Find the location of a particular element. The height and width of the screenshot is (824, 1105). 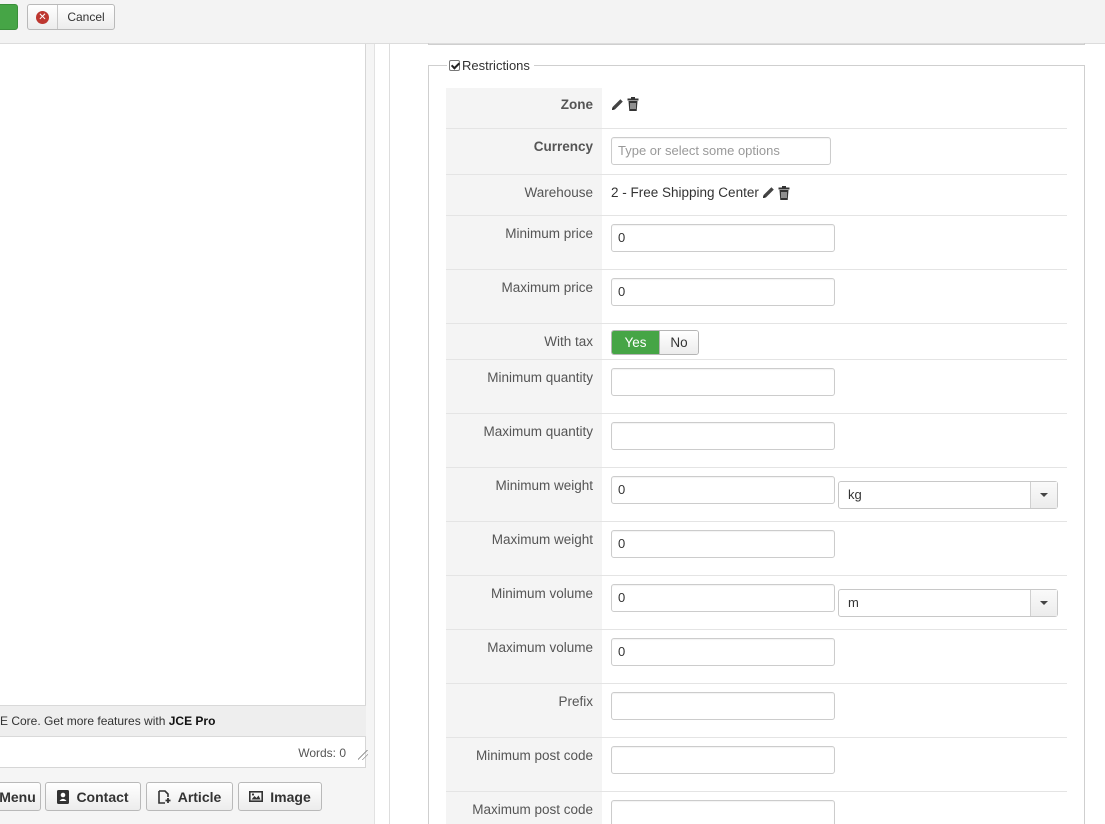

with-tax-toggle: Yes No is located at coordinates (655, 342).